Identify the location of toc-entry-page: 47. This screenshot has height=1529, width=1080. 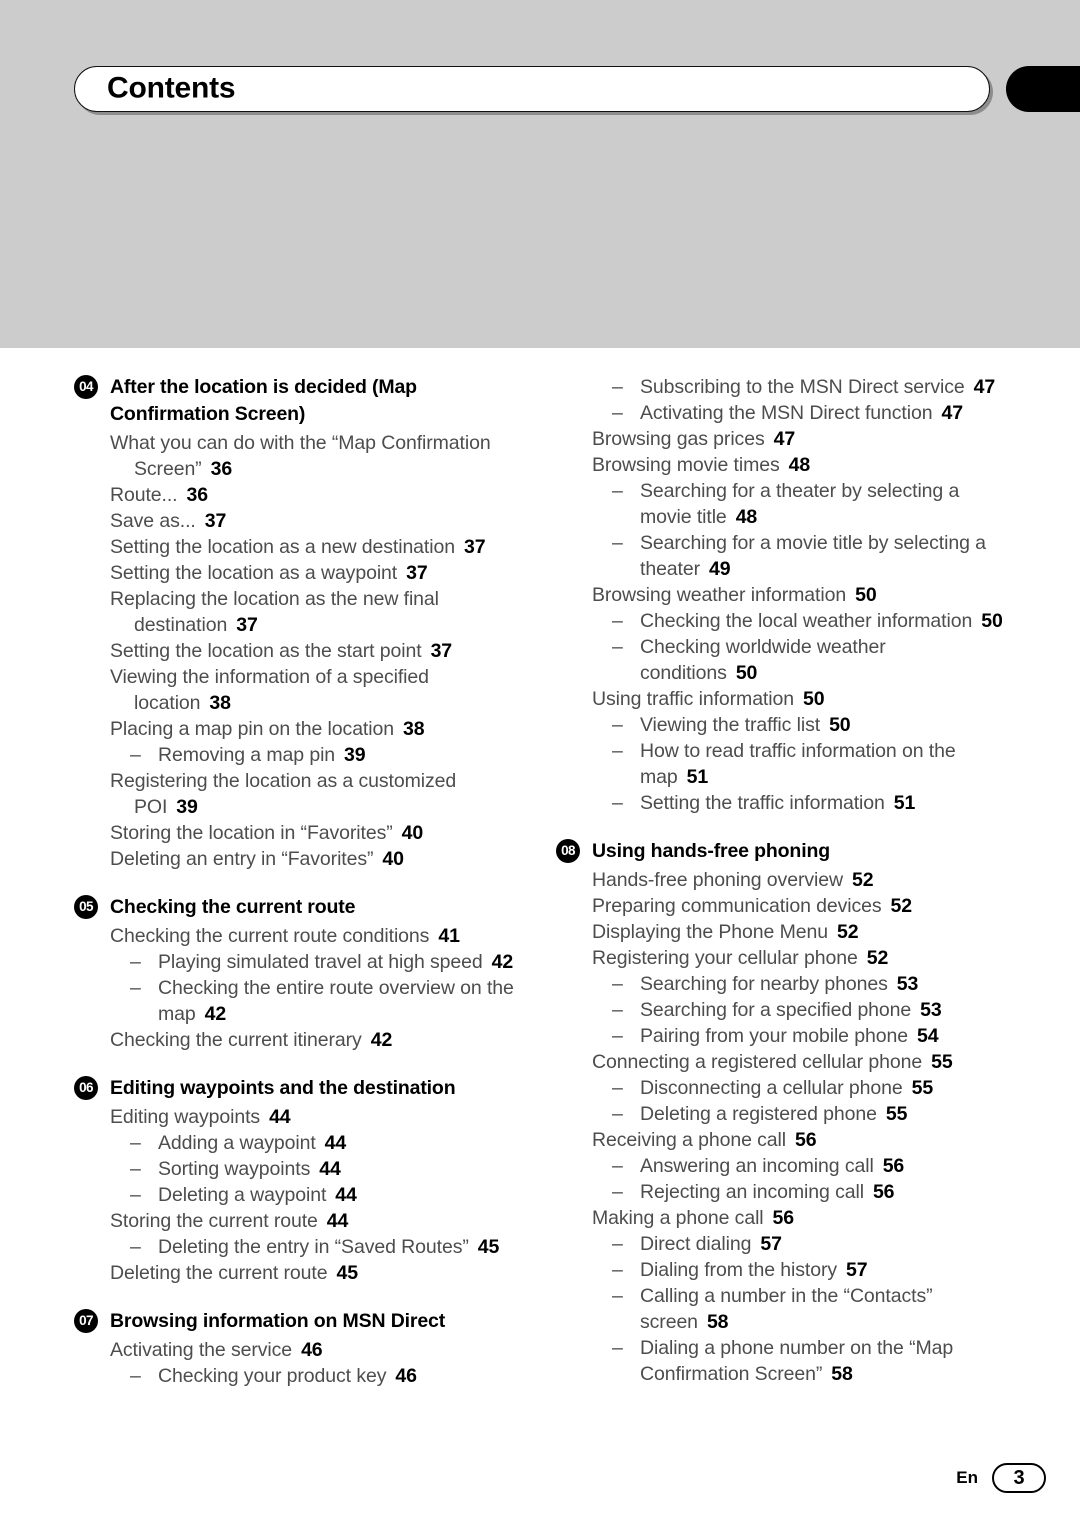
(984, 387).